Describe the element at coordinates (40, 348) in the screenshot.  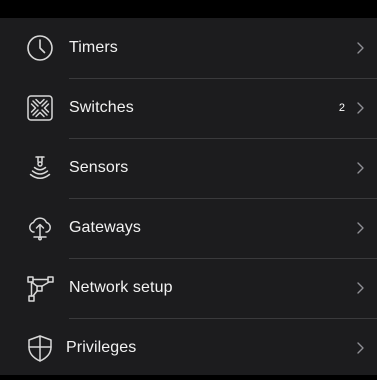
I see `shield-icon` at that location.